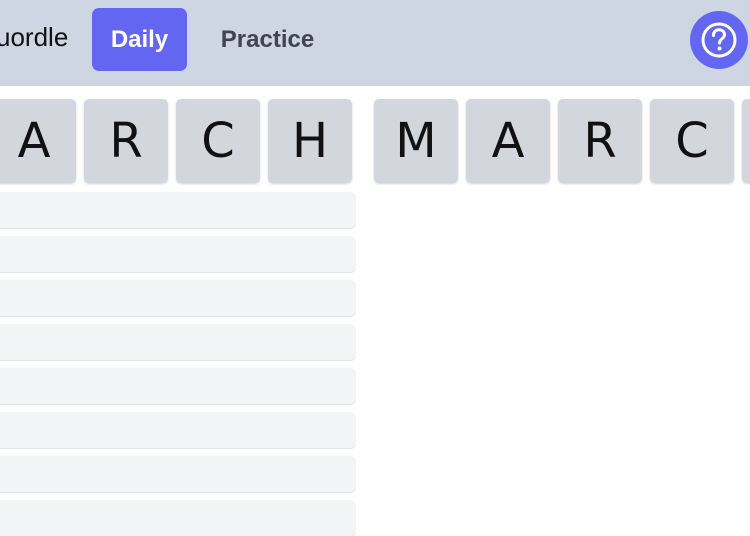 This screenshot has height=536, width=750. I want to click on letter-tile: M, so click(416, 141).